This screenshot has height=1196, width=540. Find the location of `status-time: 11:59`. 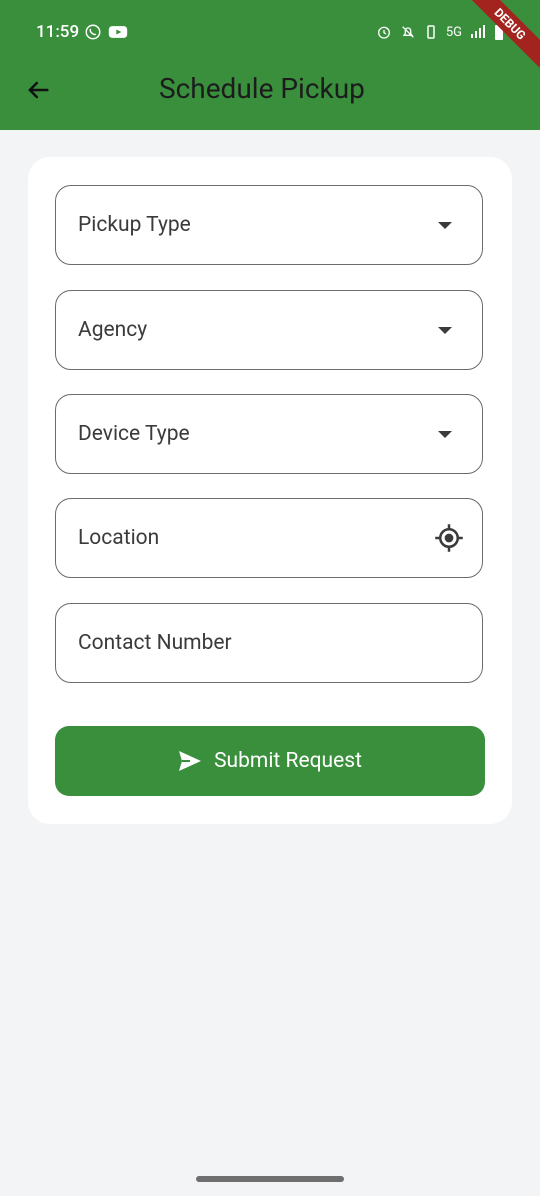

status-time: 11:59 is located at coordinates (58, 32).